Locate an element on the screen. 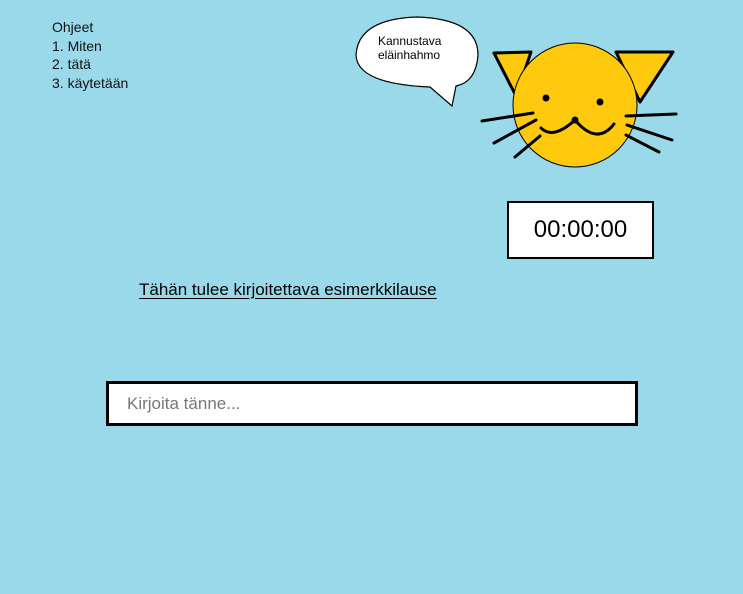 This screenshot has width=743, height=594. instructions-title: Ohjeet is located at coordinates (73, 27).